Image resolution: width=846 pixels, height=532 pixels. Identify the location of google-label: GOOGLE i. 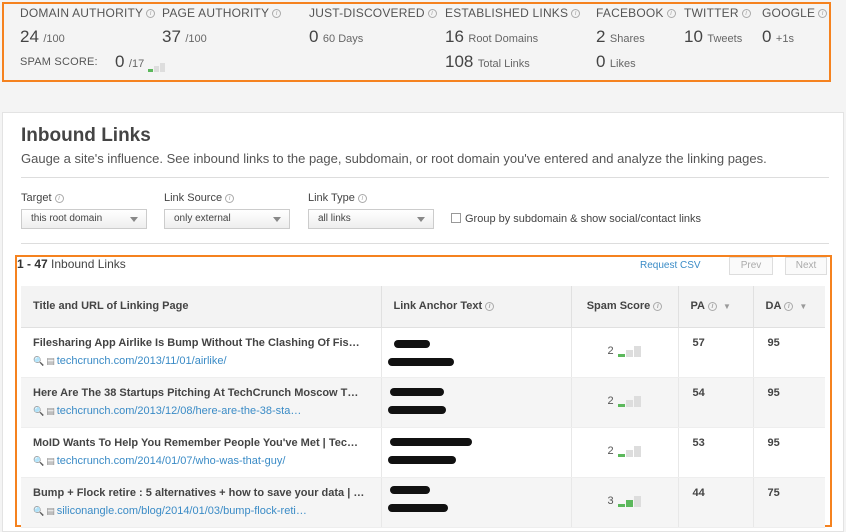
(795, 13).